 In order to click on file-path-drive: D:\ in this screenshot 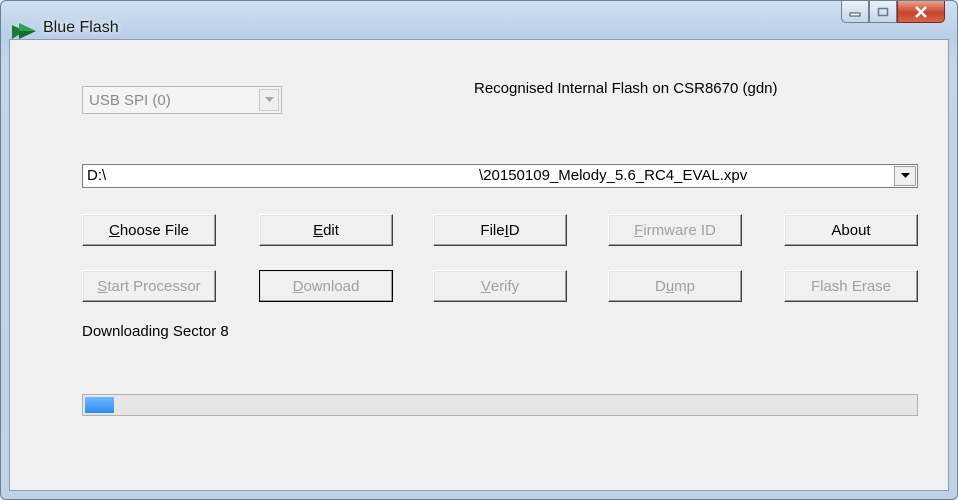, I will do `click(97, 175)`.